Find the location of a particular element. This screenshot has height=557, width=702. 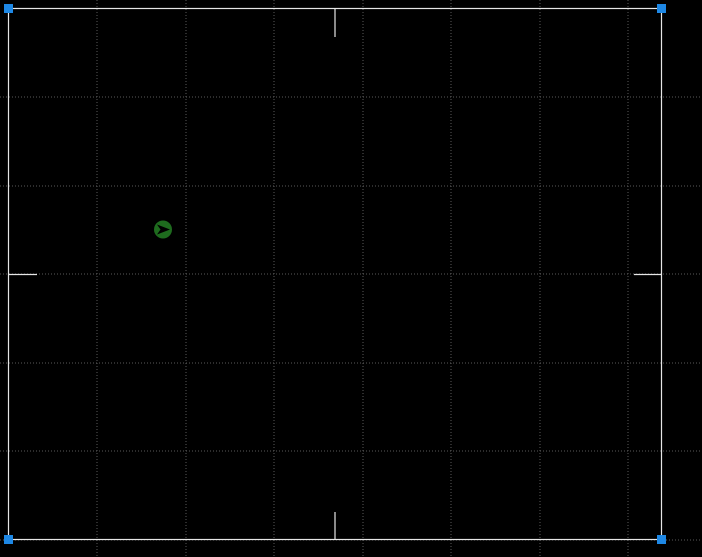

resize-handle-bottom-right is located at coordinates (661, 539).